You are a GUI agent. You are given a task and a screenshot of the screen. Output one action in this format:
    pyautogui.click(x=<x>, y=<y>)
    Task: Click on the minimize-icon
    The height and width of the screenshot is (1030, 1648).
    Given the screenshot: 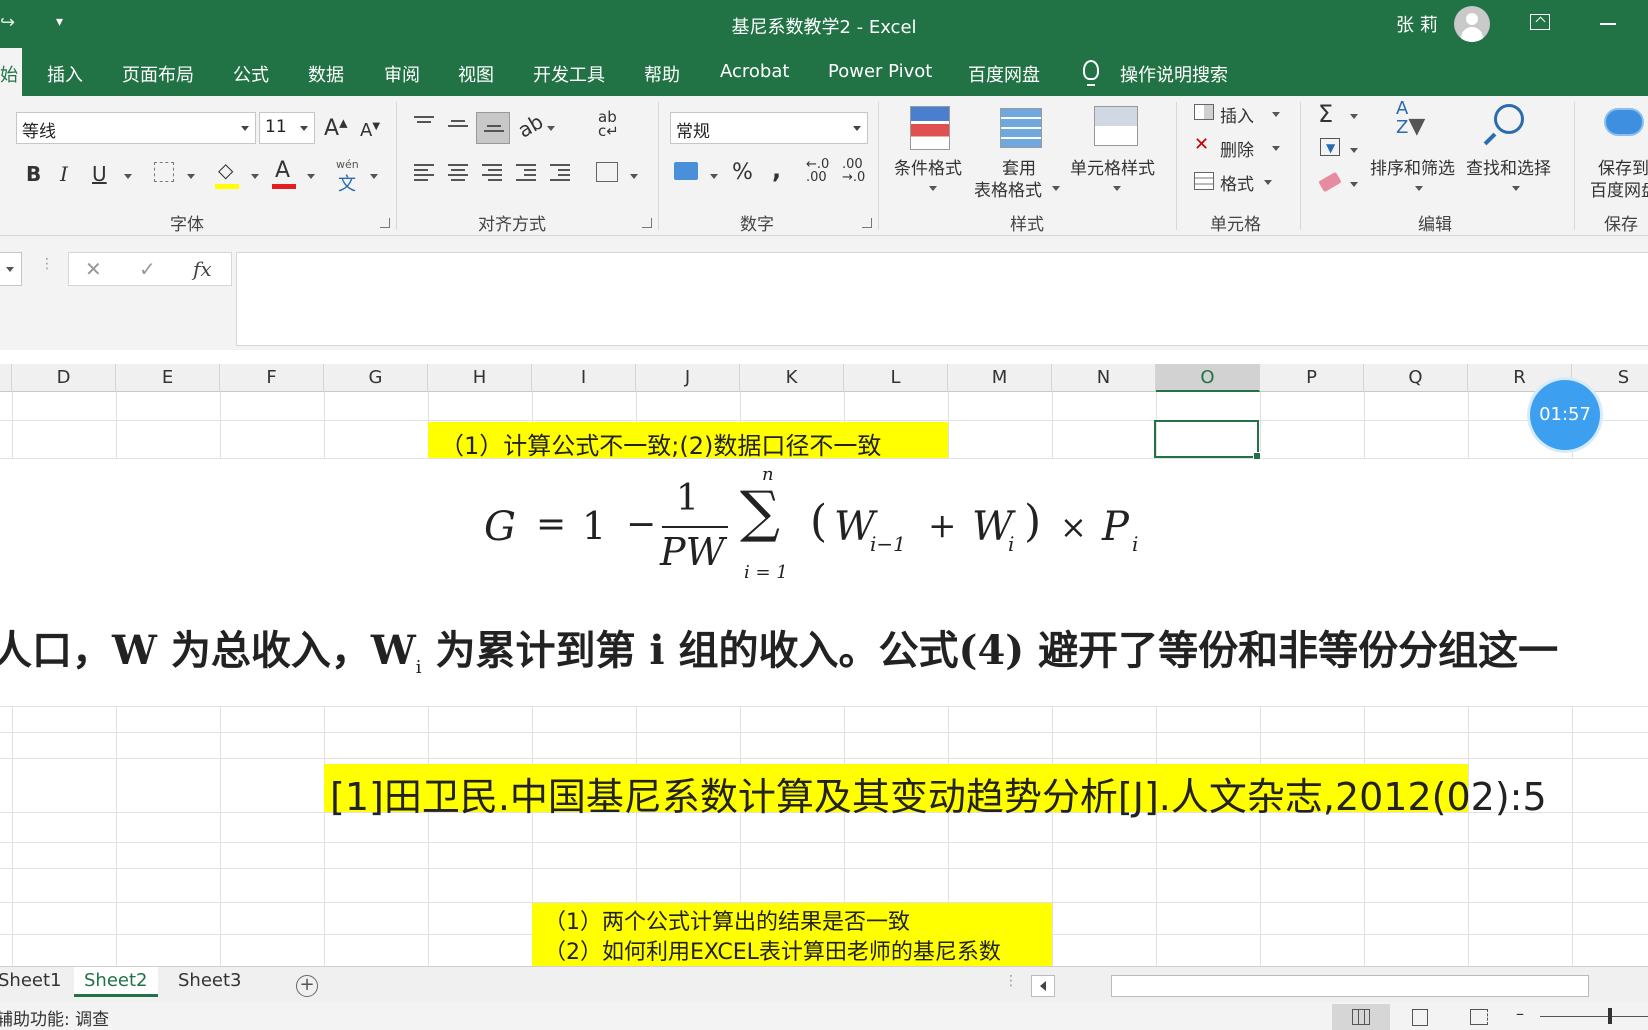 What is the action you would take?
    pyautogui.click(x=1608, y=24)
    